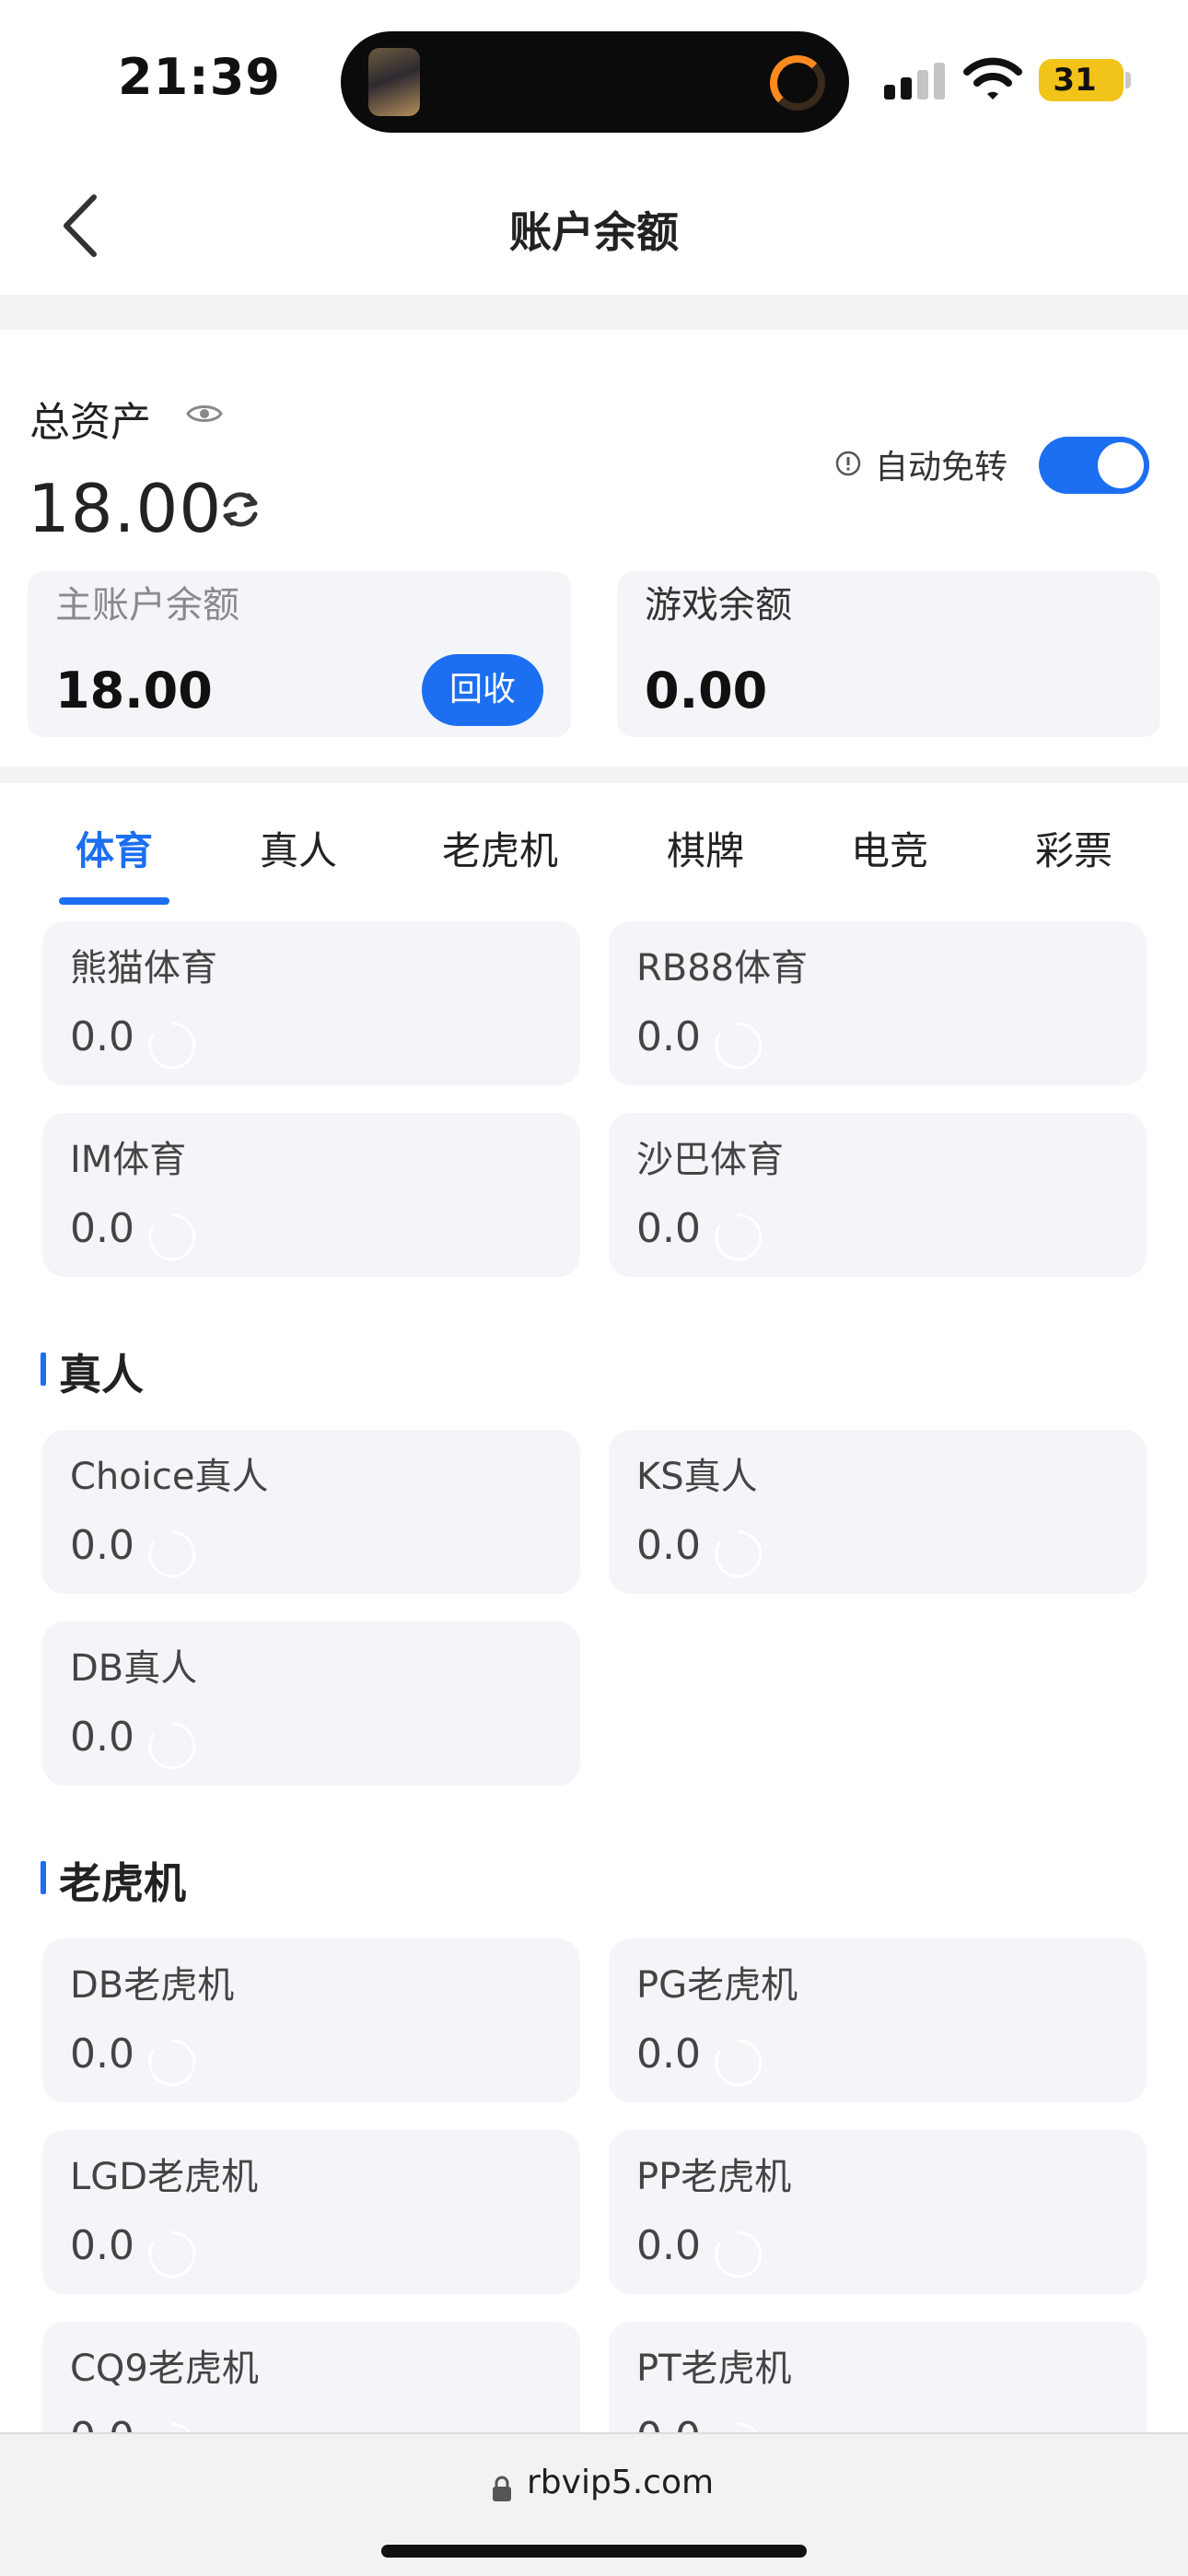 This screenshot has width=1188, height=2576. I want to click on game-name: 熊猫体育, so click(143, 968).